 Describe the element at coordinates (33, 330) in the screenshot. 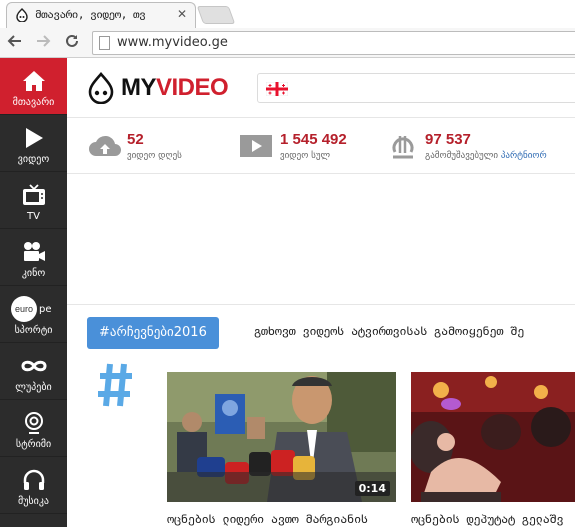

I see `sidebar-item-label: სპორტი` at that location.